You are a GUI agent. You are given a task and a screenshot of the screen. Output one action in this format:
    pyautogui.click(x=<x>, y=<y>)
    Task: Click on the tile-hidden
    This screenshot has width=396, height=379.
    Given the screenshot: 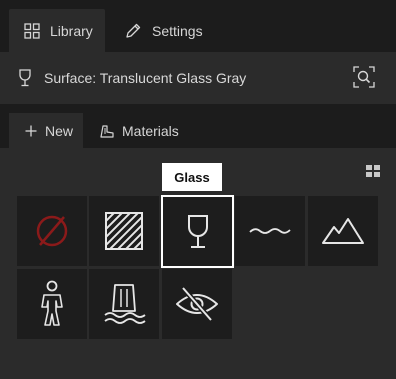 What is the action you would take?
    pyautogui.click(x=197, y=304)
    